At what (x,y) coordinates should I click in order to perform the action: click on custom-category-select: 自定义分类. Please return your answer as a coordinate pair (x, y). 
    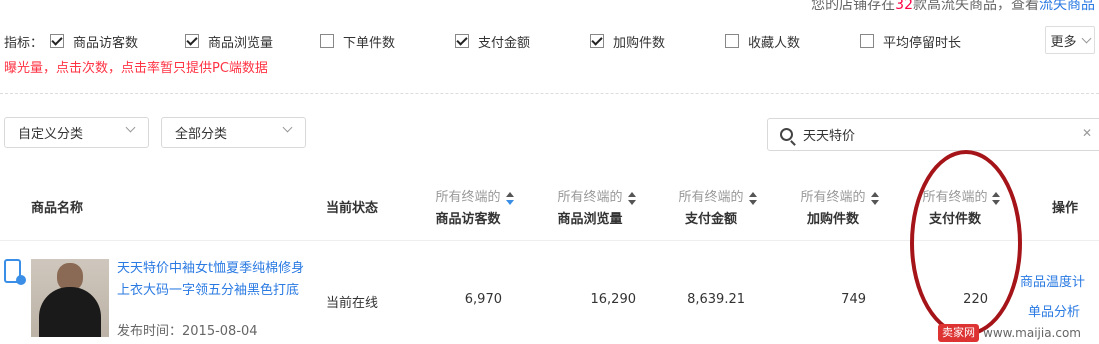
    Looking at the image, I should click on (76, 132).